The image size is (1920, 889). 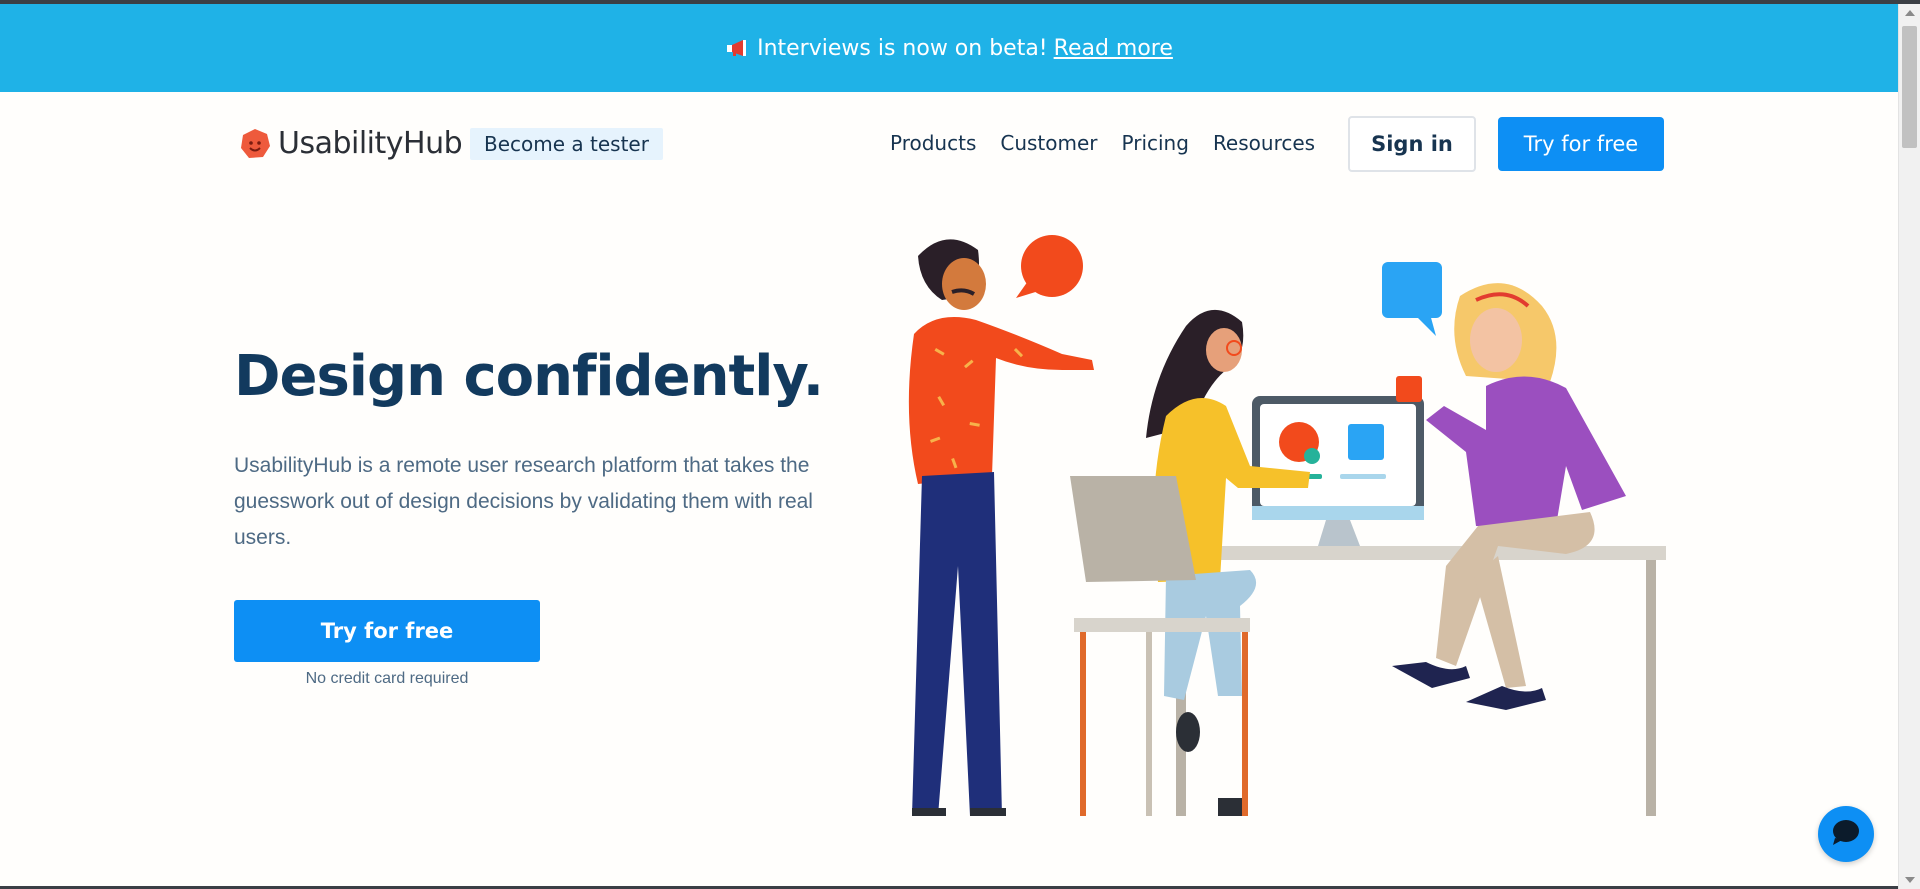 What do you see at coordinates (1113, 48) in the screenshot?
I see `read-more-link: Read more` at bounding box center [1113, 48].